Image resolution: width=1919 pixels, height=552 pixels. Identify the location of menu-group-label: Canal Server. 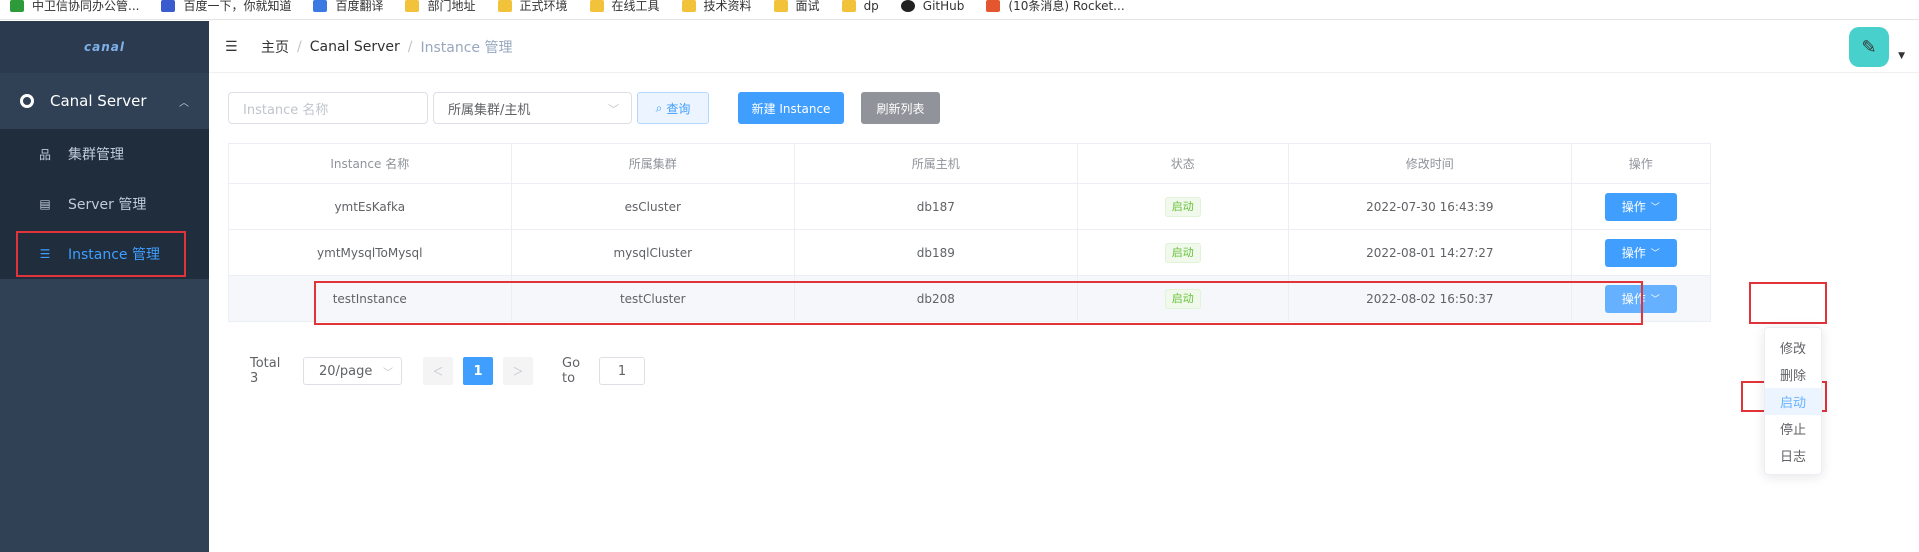
(98, 101).